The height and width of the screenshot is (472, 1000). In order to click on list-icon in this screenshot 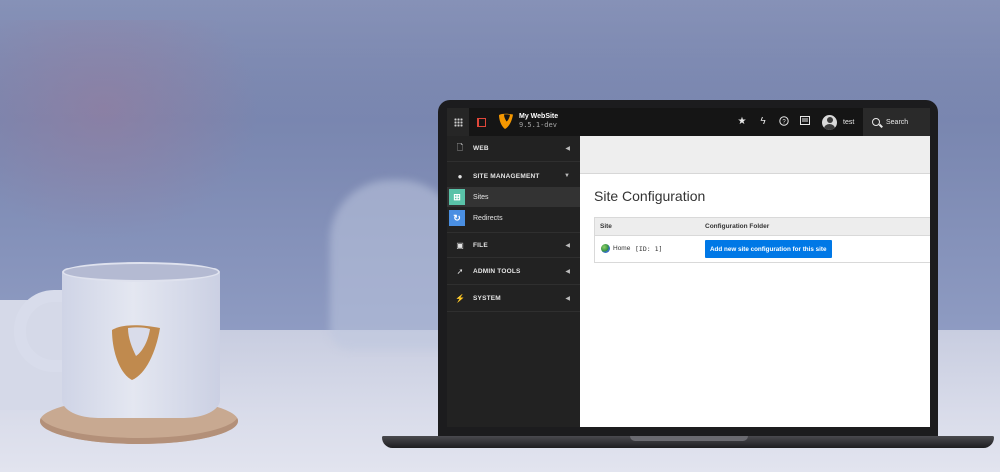, I will do `click(805, 120)`.